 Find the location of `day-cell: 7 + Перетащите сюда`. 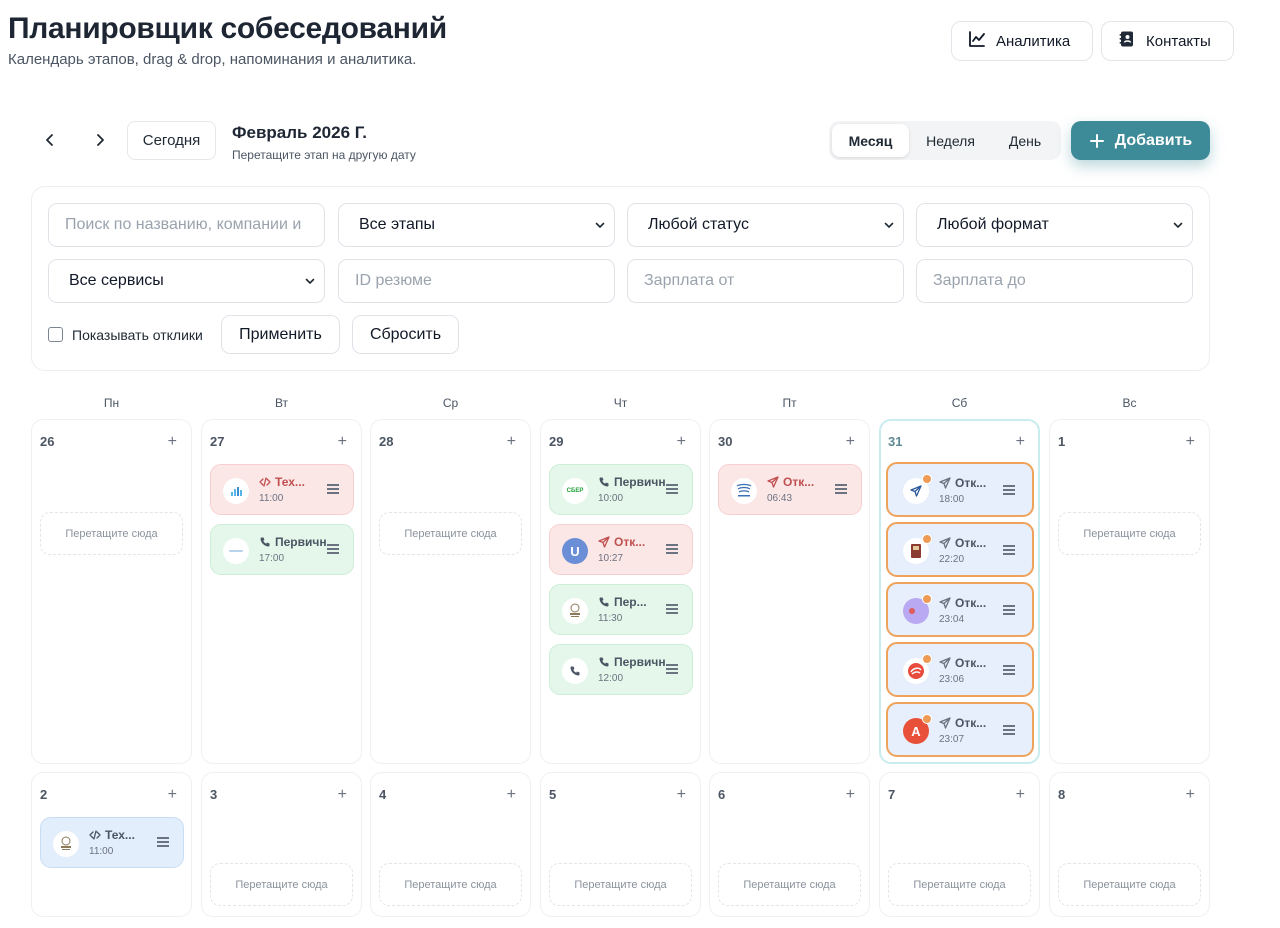

day-cell: 7 + Перетащите сюда is located at coordinates (959, 844).